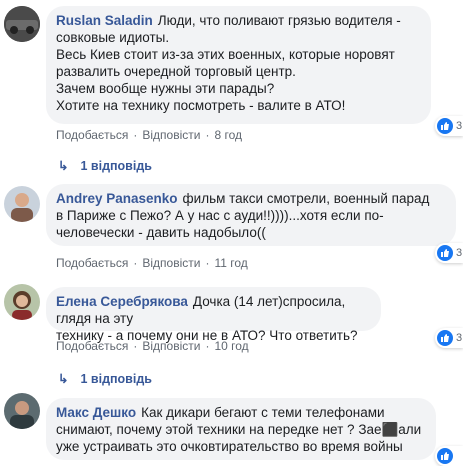 This screenshot has width=463, height=466. Describe the element at coordinates (113, 37) in the screenshot. I see `comment-text-line: совковые идиоты.` at that location.